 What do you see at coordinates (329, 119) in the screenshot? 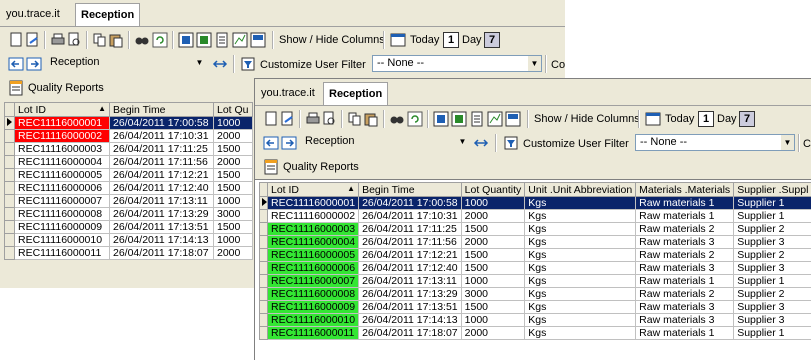
I see `preview-icon` at bounding box center [329, 119].